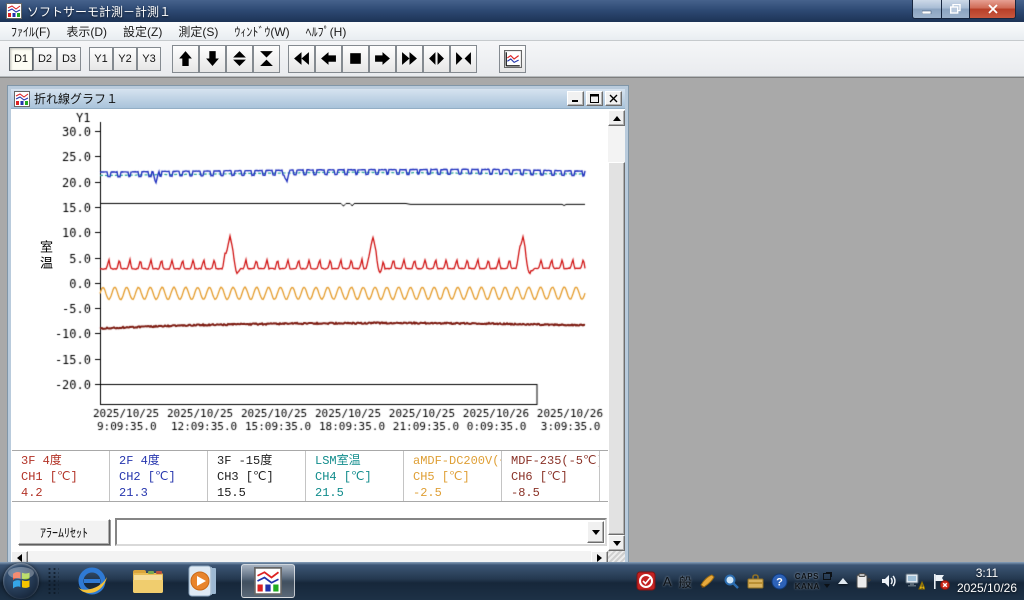 This screenshot has height=600, width=1024. I want to click on toolbar: D1 D2 D3 Y1 Y2 Y3, so click(512, 59).